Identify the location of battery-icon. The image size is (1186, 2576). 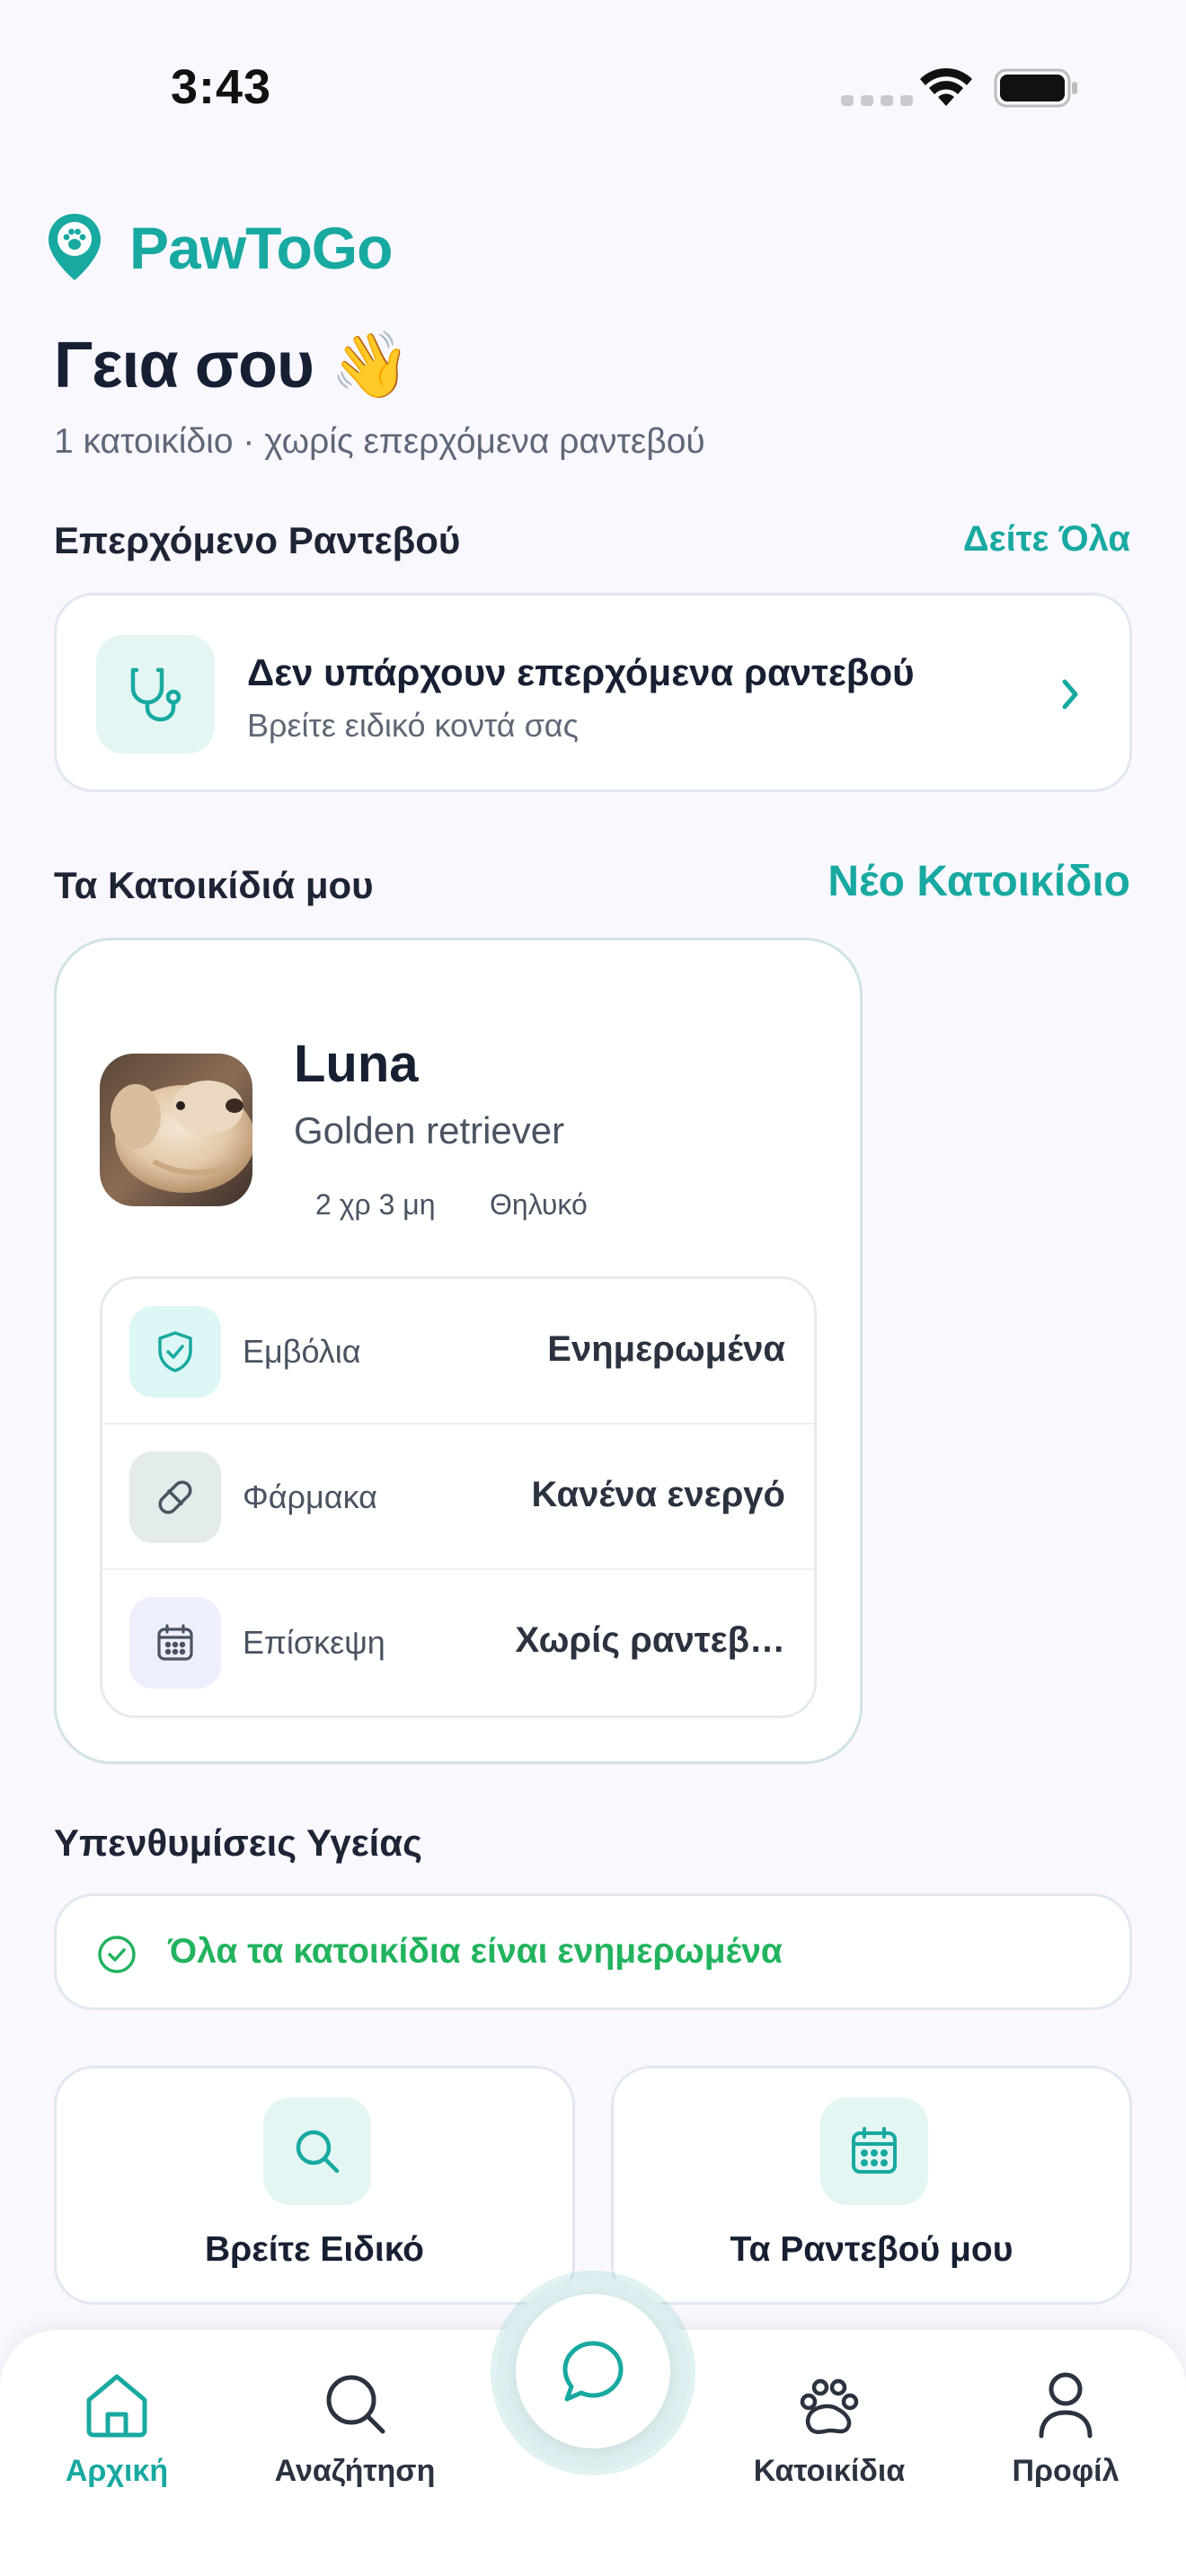
(1035, 88).